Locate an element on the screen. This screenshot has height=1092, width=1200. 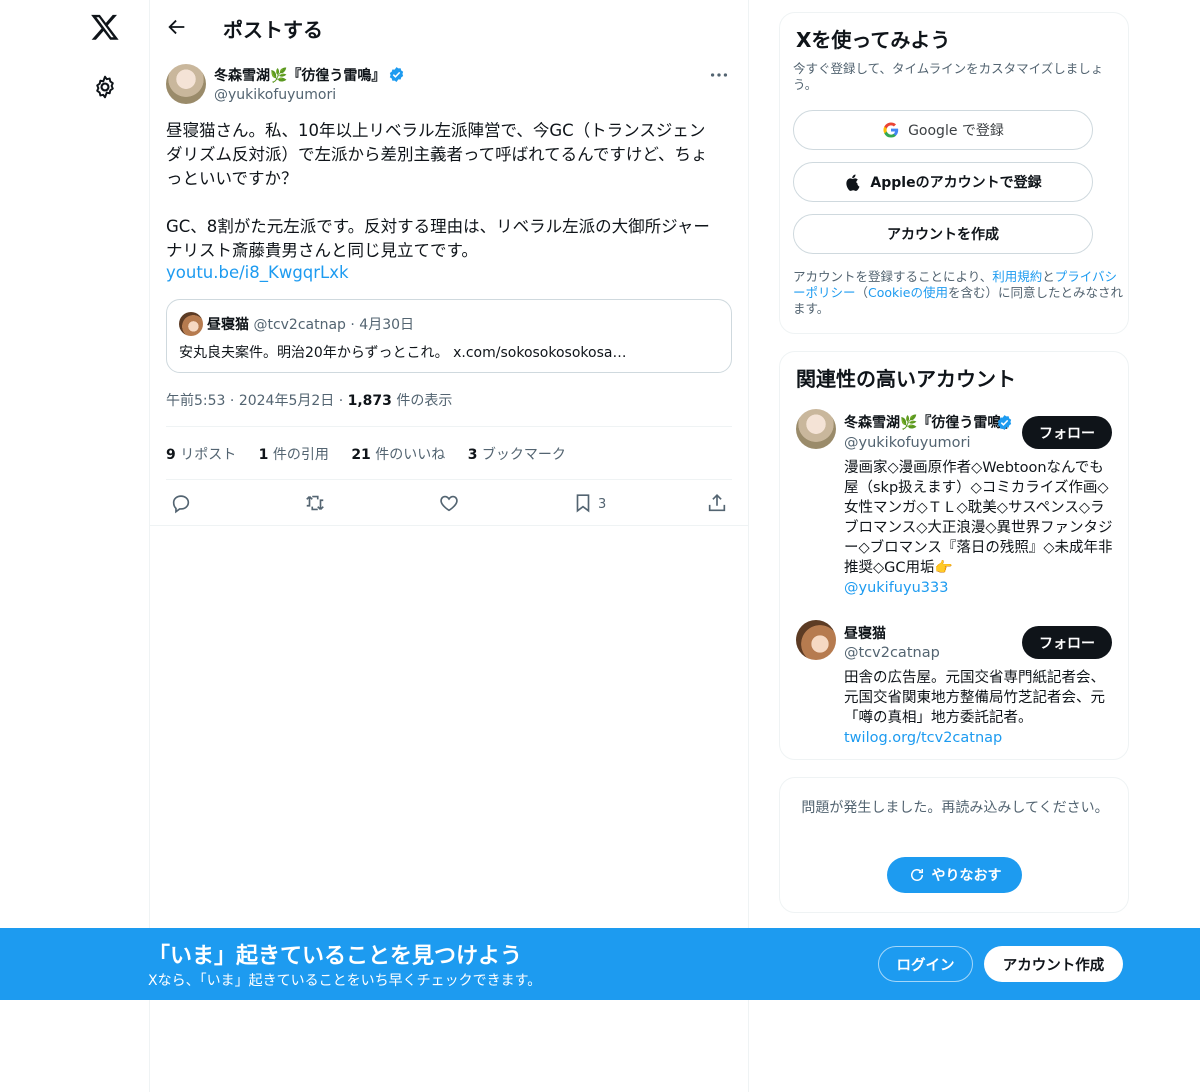
author-avatar is located at coordinates (186, 84).